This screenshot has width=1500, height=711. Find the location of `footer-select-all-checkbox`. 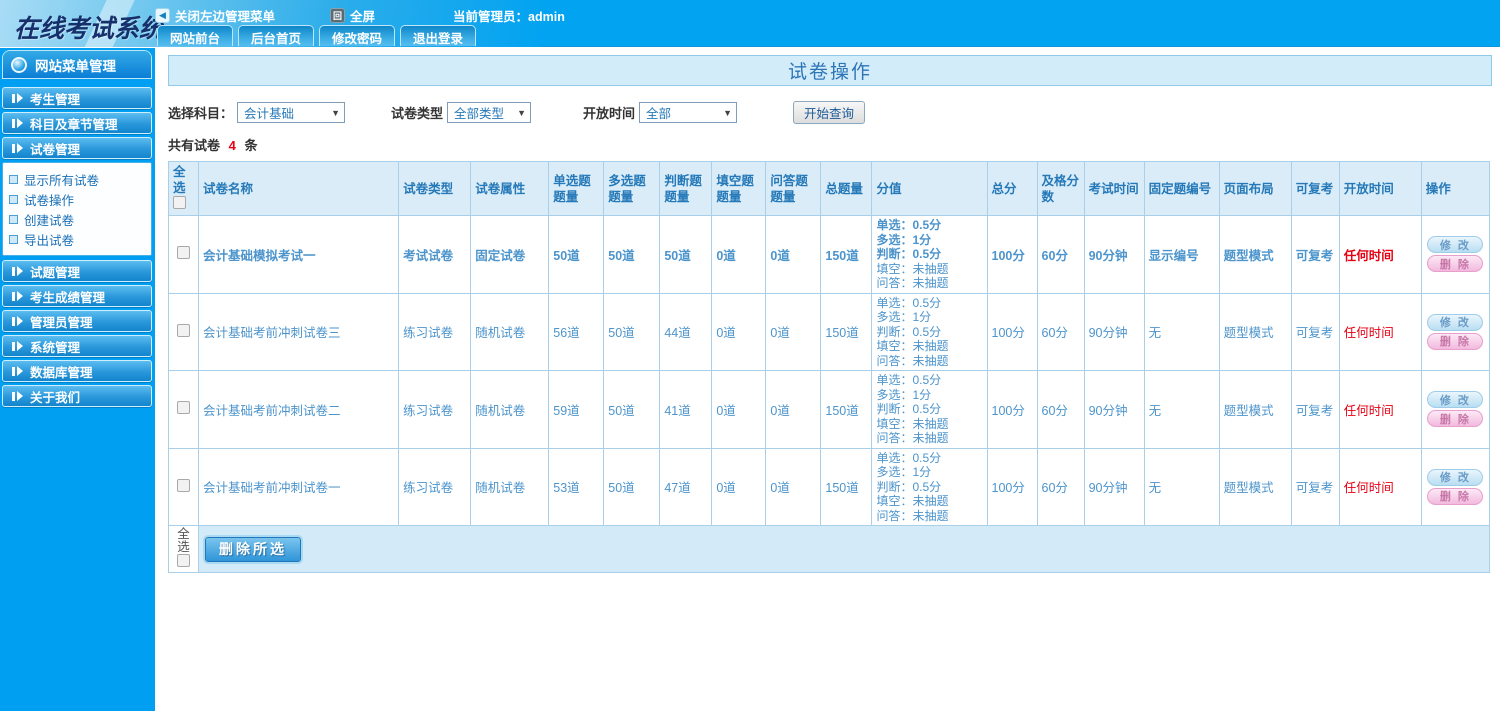

footer-select-all-checkbox is located at coordinates (183, 560).